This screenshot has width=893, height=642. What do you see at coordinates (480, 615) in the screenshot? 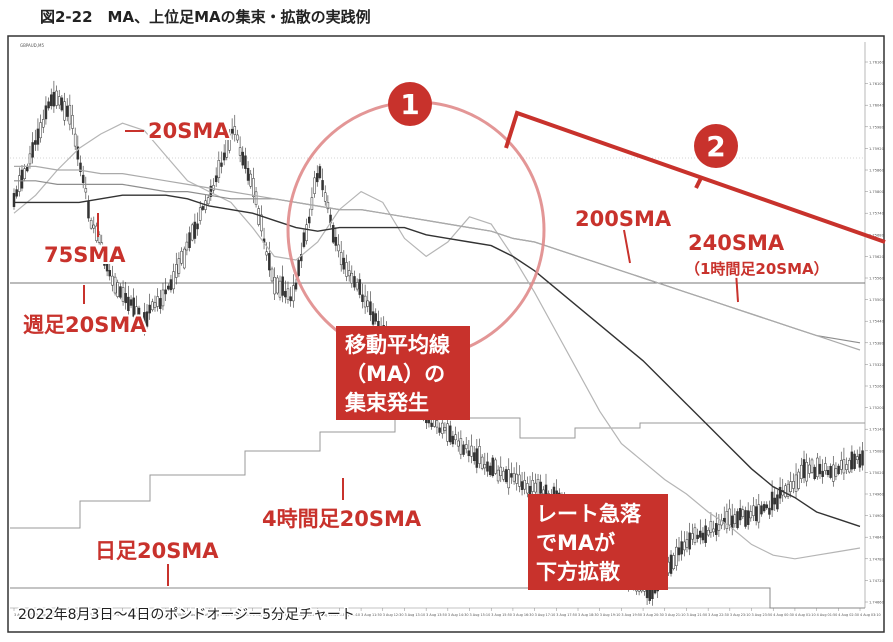
I see `x-tick-label: 3 Aug 15:10` at bounding box center [480, 615].